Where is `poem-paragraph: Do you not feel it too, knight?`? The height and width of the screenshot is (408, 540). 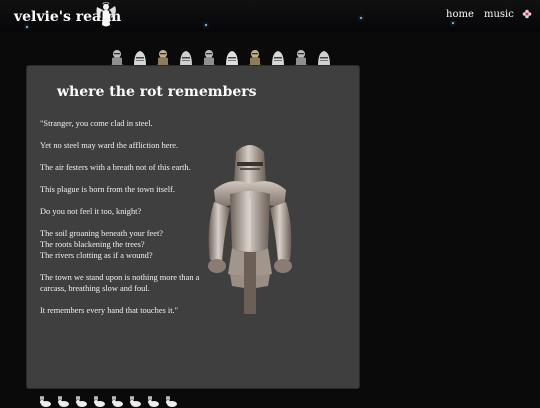 poem-paragraph: Do you not feel it too, knight? is located at coordinates (91, 211).